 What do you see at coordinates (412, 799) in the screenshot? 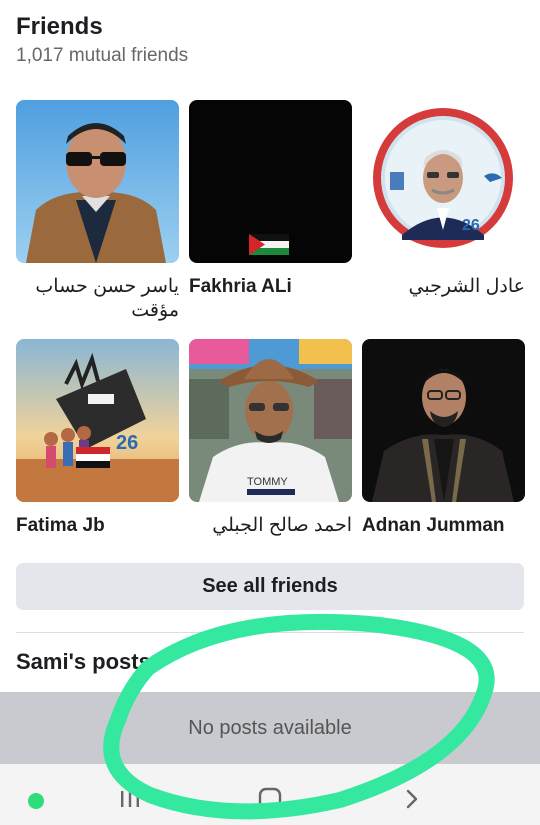
I see `back-icon` at bounding box center [412, 799].